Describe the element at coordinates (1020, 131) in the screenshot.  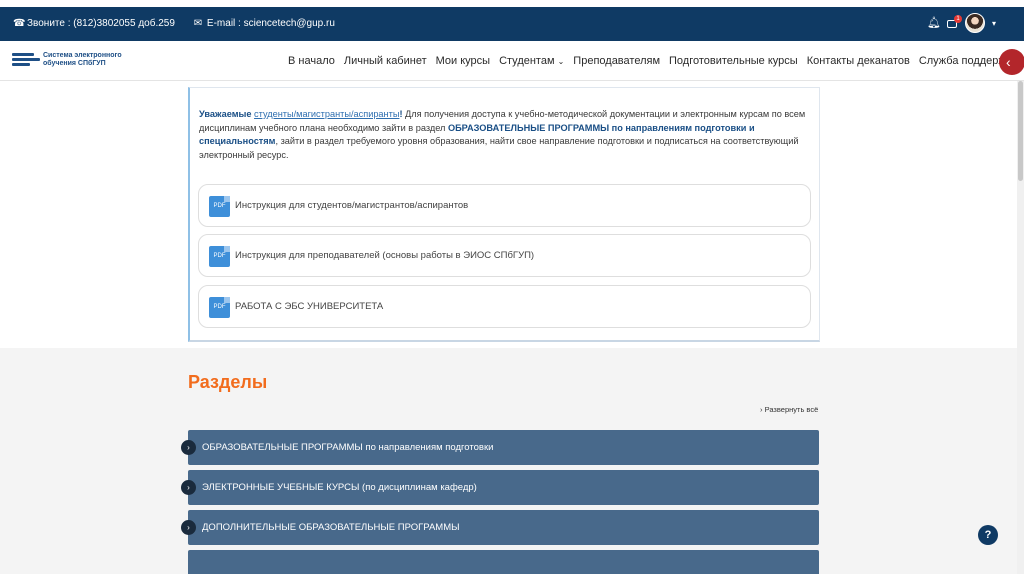
I see `scrollbar-thumb` at that location.